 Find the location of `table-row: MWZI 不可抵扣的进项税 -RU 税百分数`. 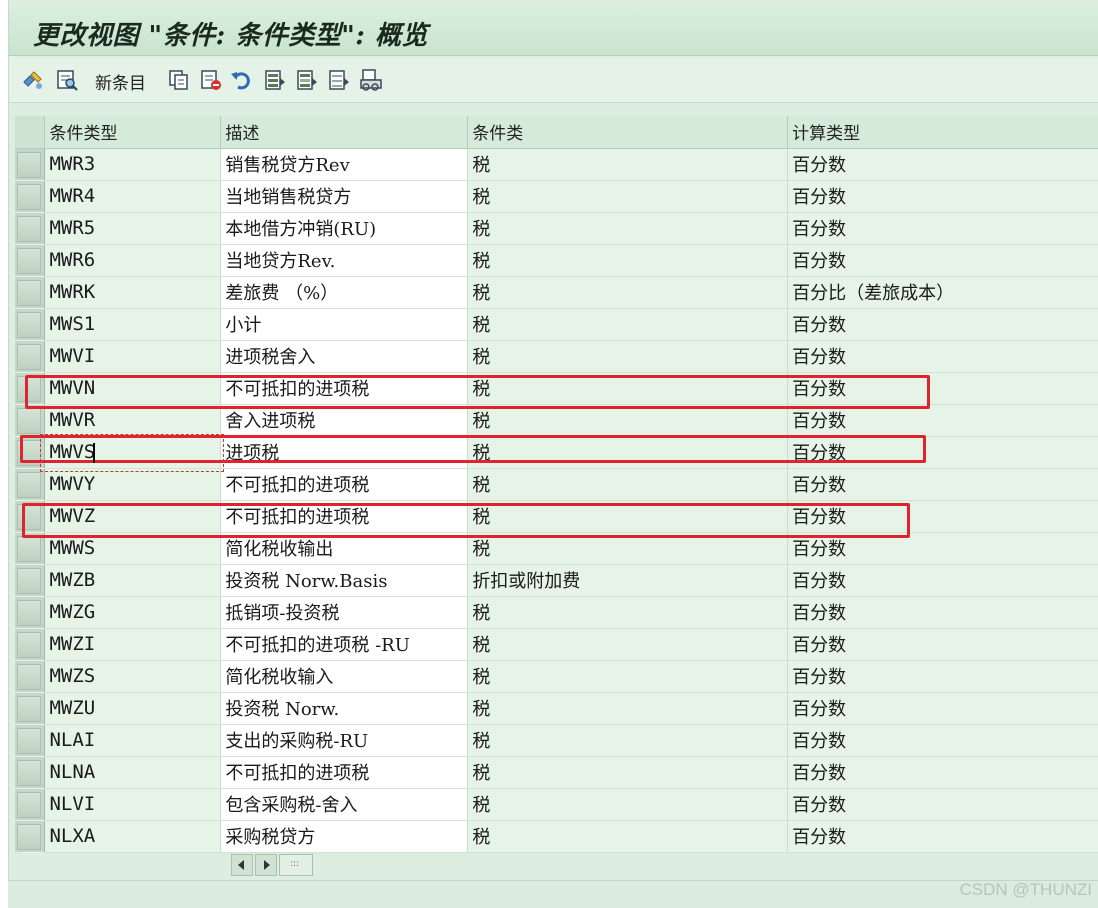

table-row: MWZI 不可抵扣的进项税 -RU 税百分数 is located at coordinates (556, 644).